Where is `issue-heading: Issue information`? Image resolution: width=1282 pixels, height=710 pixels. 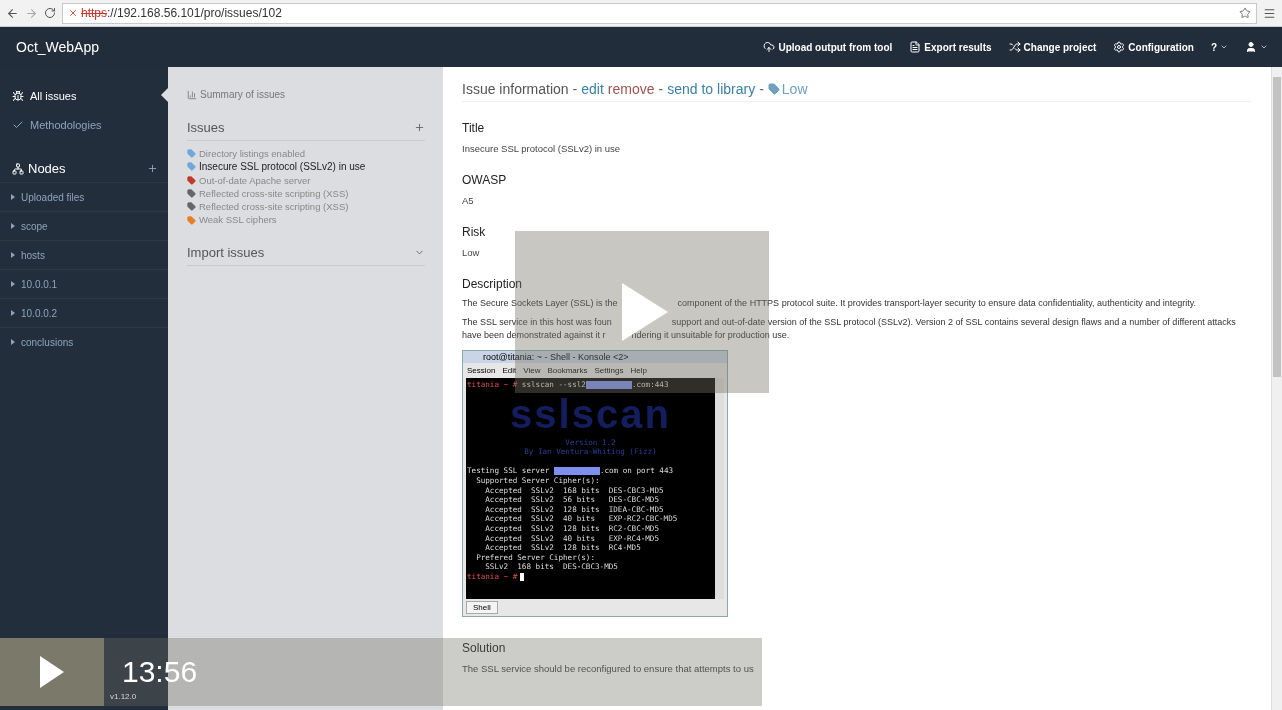 issue-heading: Issue information is located at coordinates (515, 89).